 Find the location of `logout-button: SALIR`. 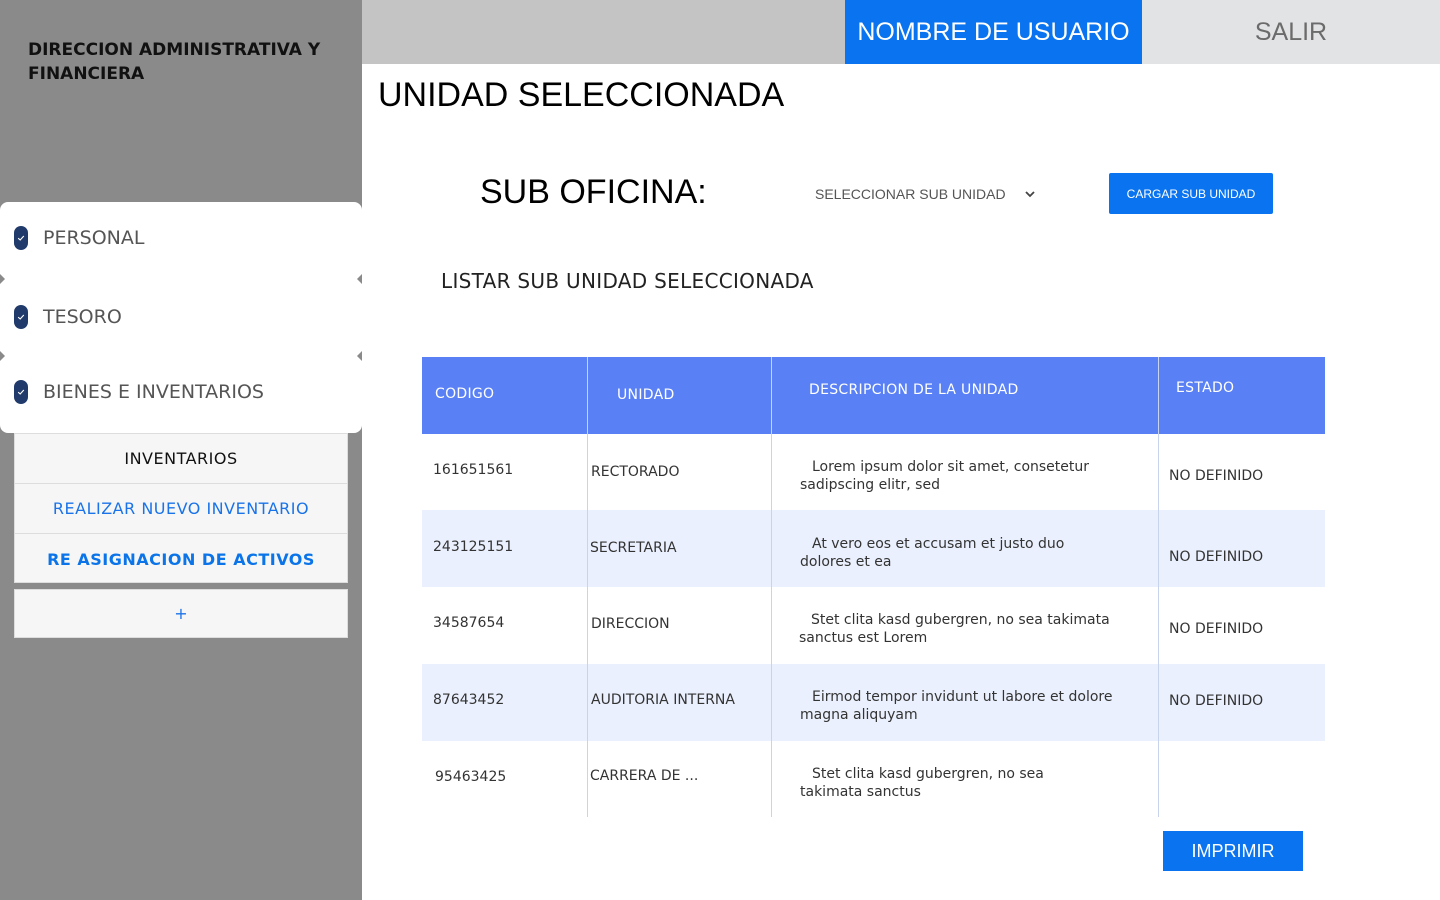

logout-button: SALIR is located at coordinates (1291, 32).